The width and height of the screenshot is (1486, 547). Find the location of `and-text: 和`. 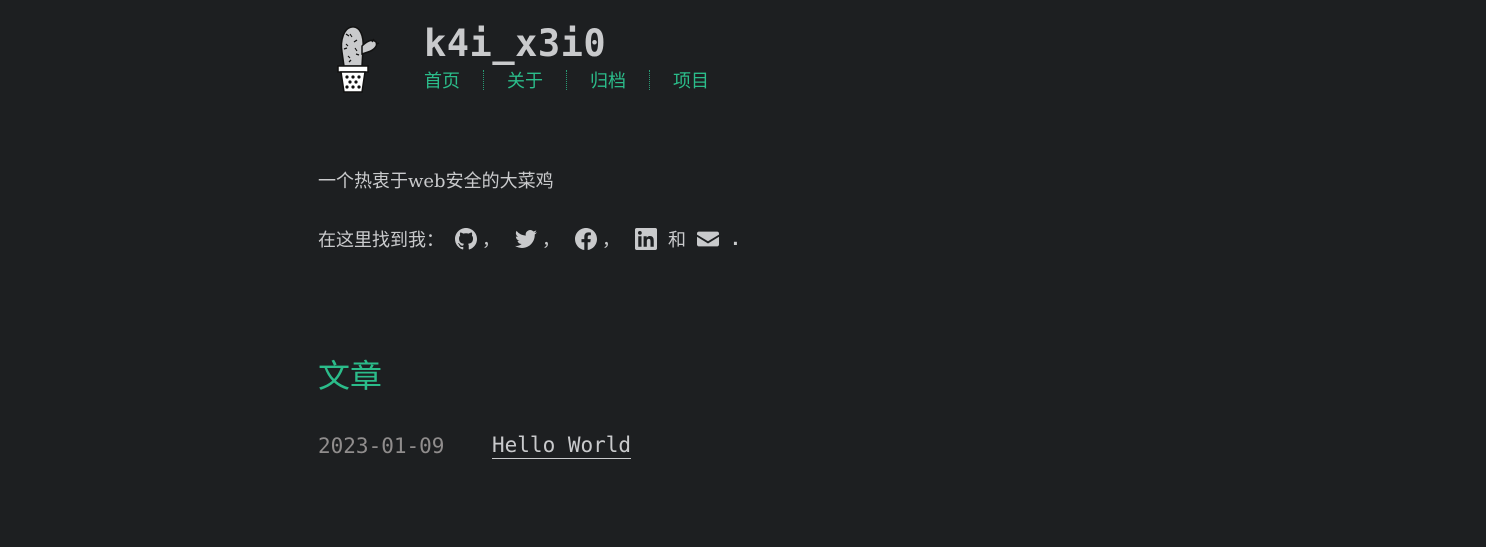

and-text: 和 is located at coordinates (677, 240).